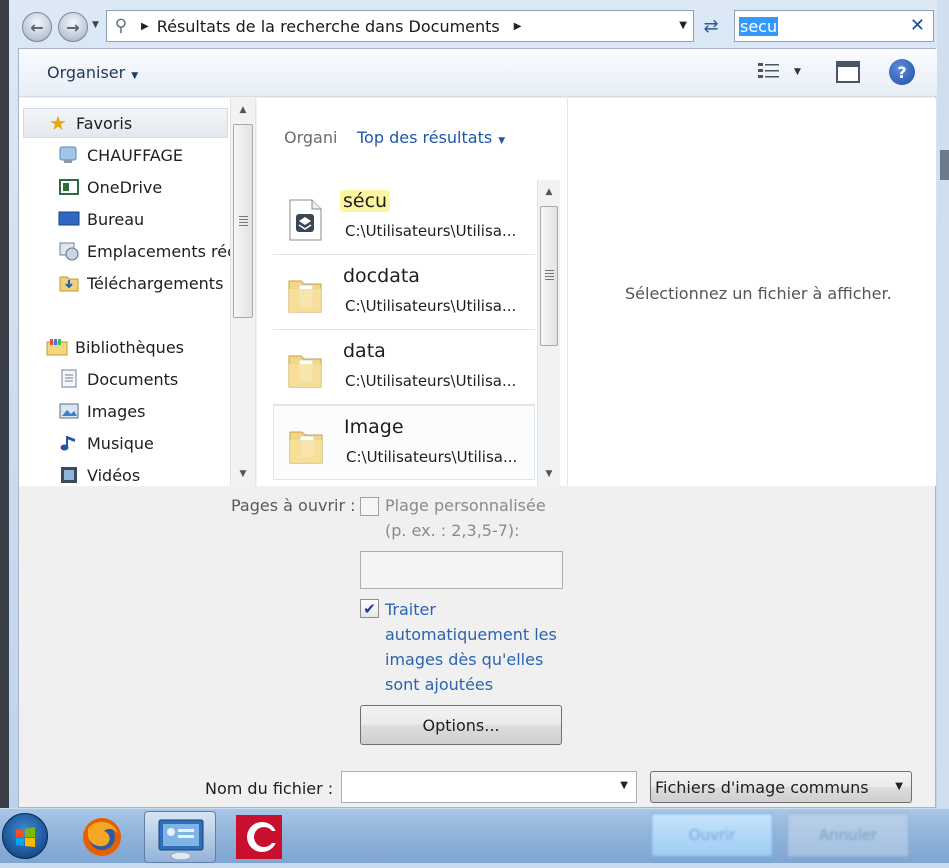 This screenshot has width=949, height=868. What do you see at coordinates (797, 72) in the screenshot?
I see `view-dropdown-icon: ▼` at bounding box center [797, 72].